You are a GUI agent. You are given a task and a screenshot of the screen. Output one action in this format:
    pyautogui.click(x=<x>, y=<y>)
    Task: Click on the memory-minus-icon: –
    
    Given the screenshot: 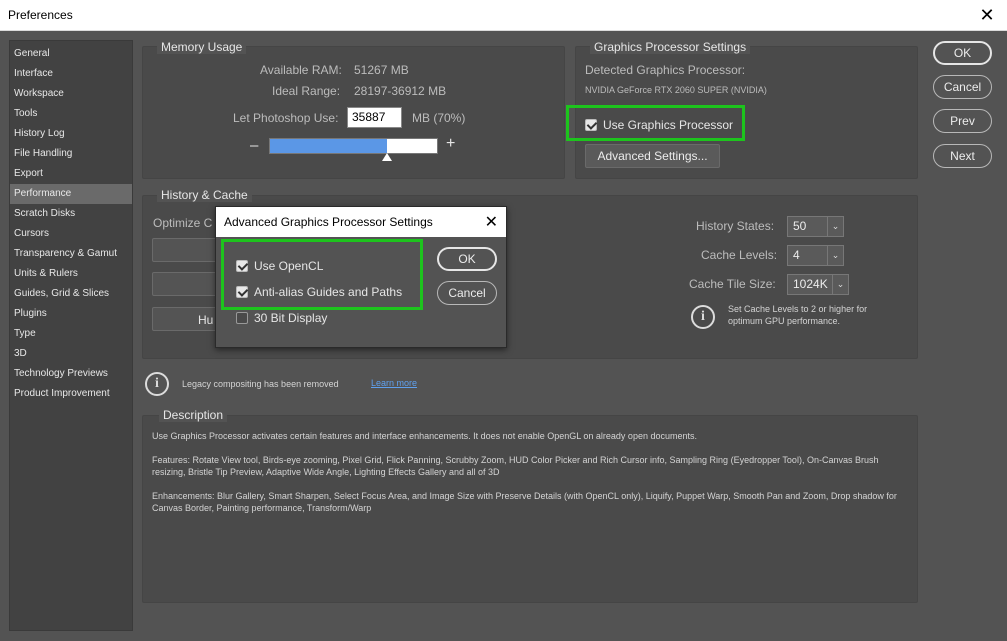 What is the action you would take?
    pyautogui.click(x=254, y=145)
    